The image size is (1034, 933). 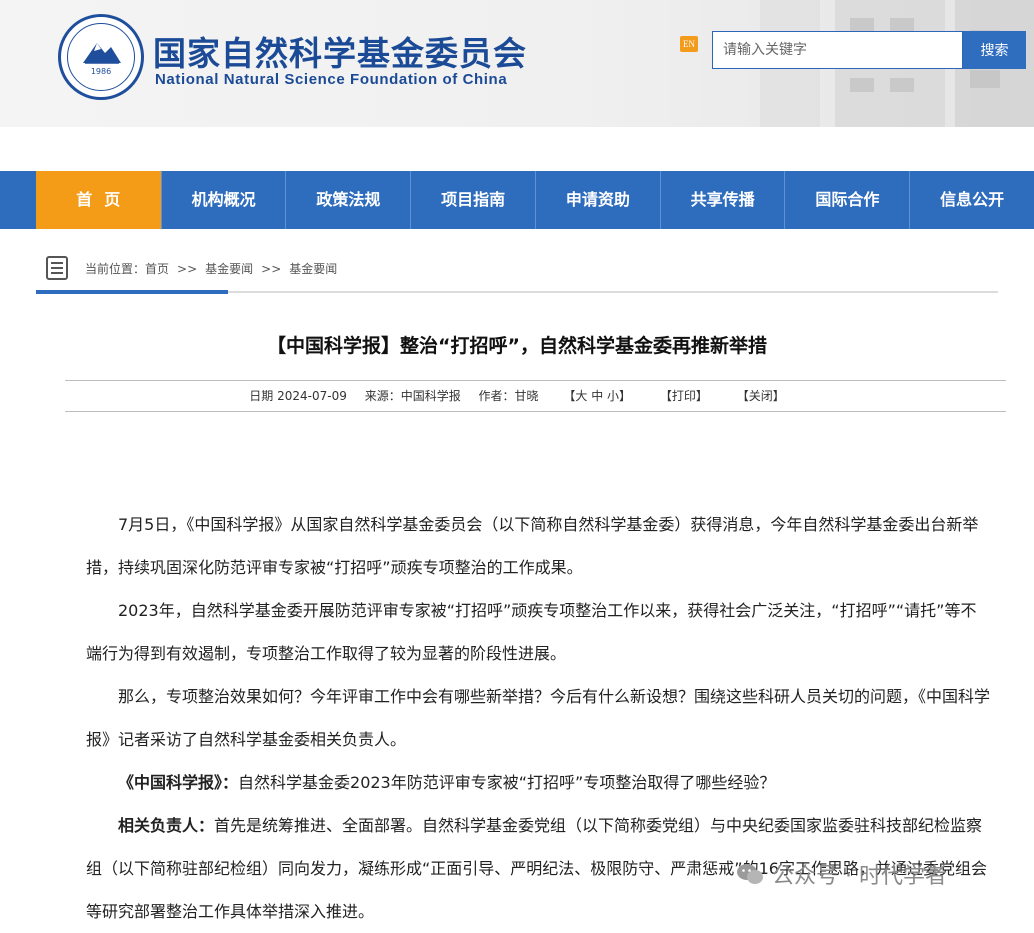 What do you see at coordinates (157, 269) in the screenshot?
I see `breadcrumb-link-home: 首页` at bounding box center [157, 269].